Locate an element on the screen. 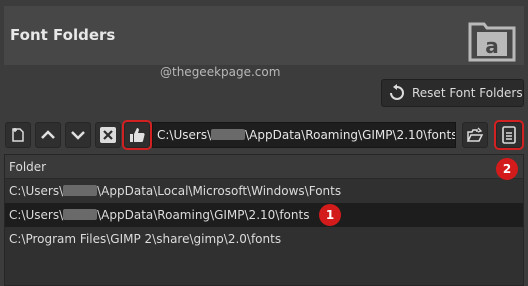  row-path-suffix: \AppData\Roaming\GIMP\2.10\fonts is located at coordinates (203, 215).